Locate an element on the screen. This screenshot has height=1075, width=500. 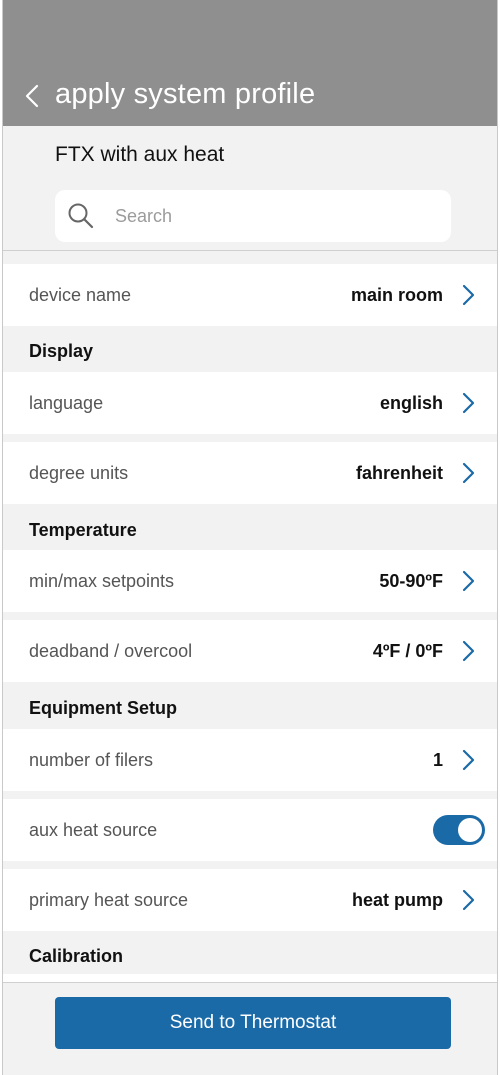
row-aux-heat: aux heat source is located at coordinates (250, 830).